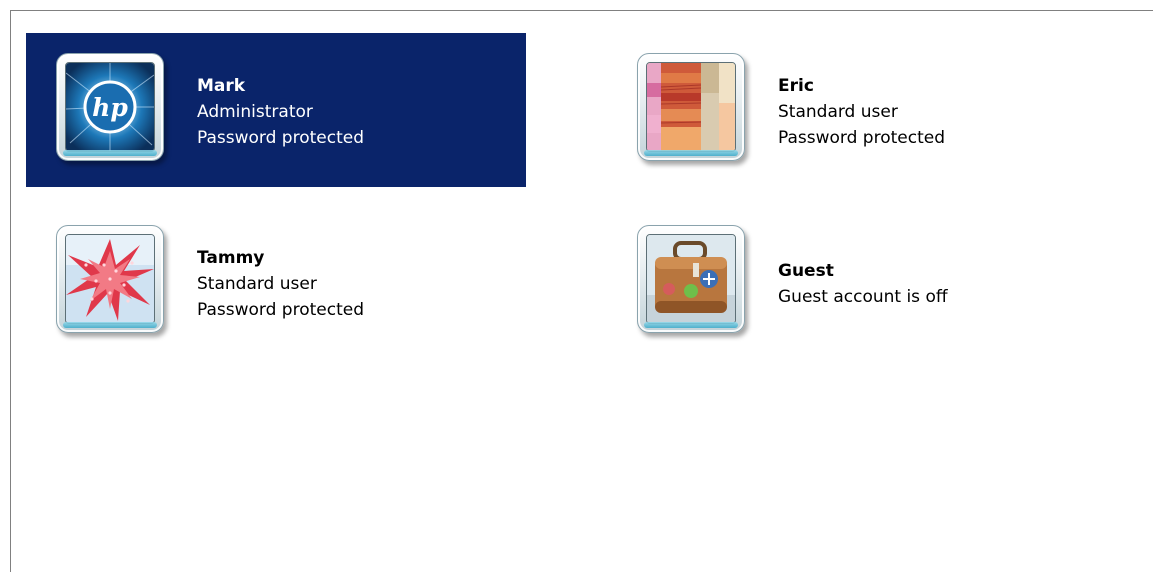  Describe the element at coordinates (863, 297) in the screenshot. I see `account-status: Guest account is off` at that location.